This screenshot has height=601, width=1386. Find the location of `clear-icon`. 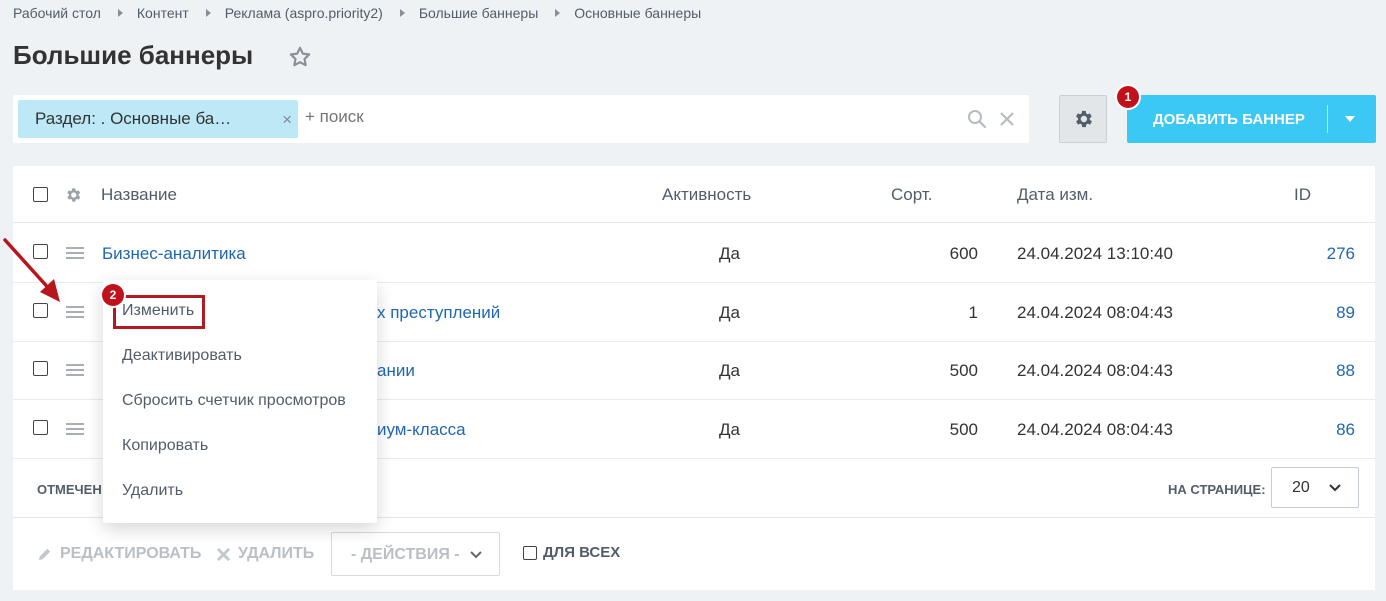

clear-icon is located at coordinates (1007, 119).